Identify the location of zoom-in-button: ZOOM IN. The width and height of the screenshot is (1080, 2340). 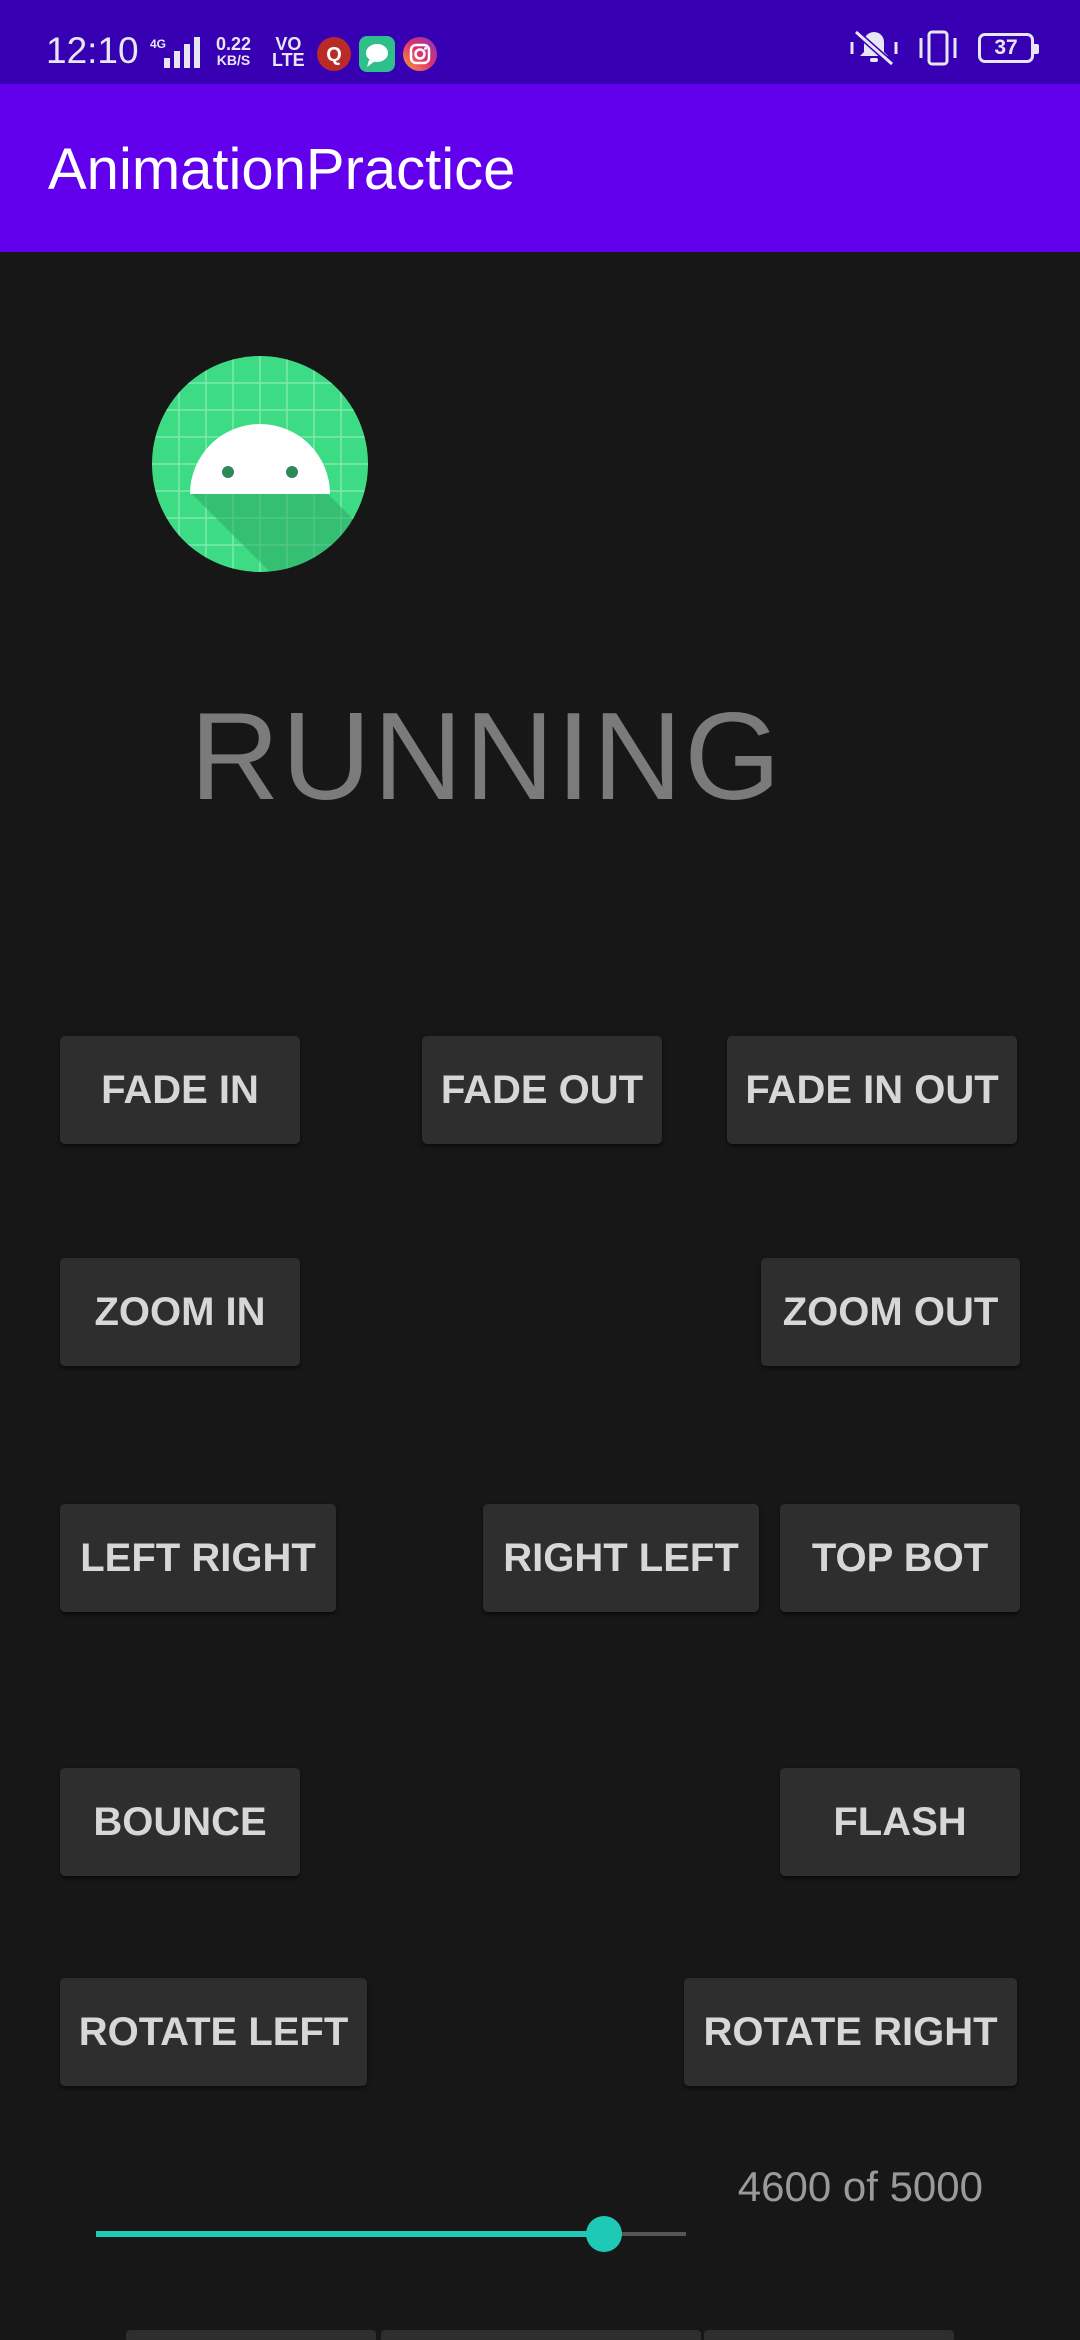
(180, 1312).